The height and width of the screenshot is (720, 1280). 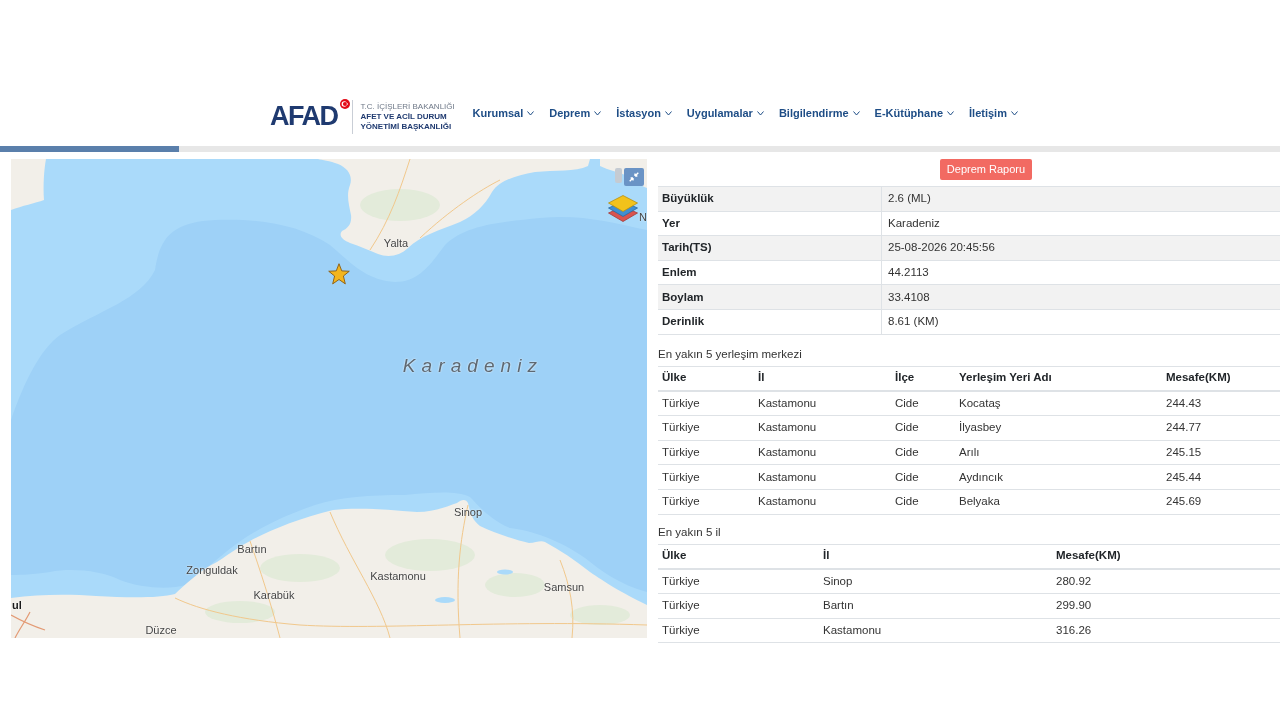 I want to click on table-cell-text: Kocataş, so click(x=980, y=403).